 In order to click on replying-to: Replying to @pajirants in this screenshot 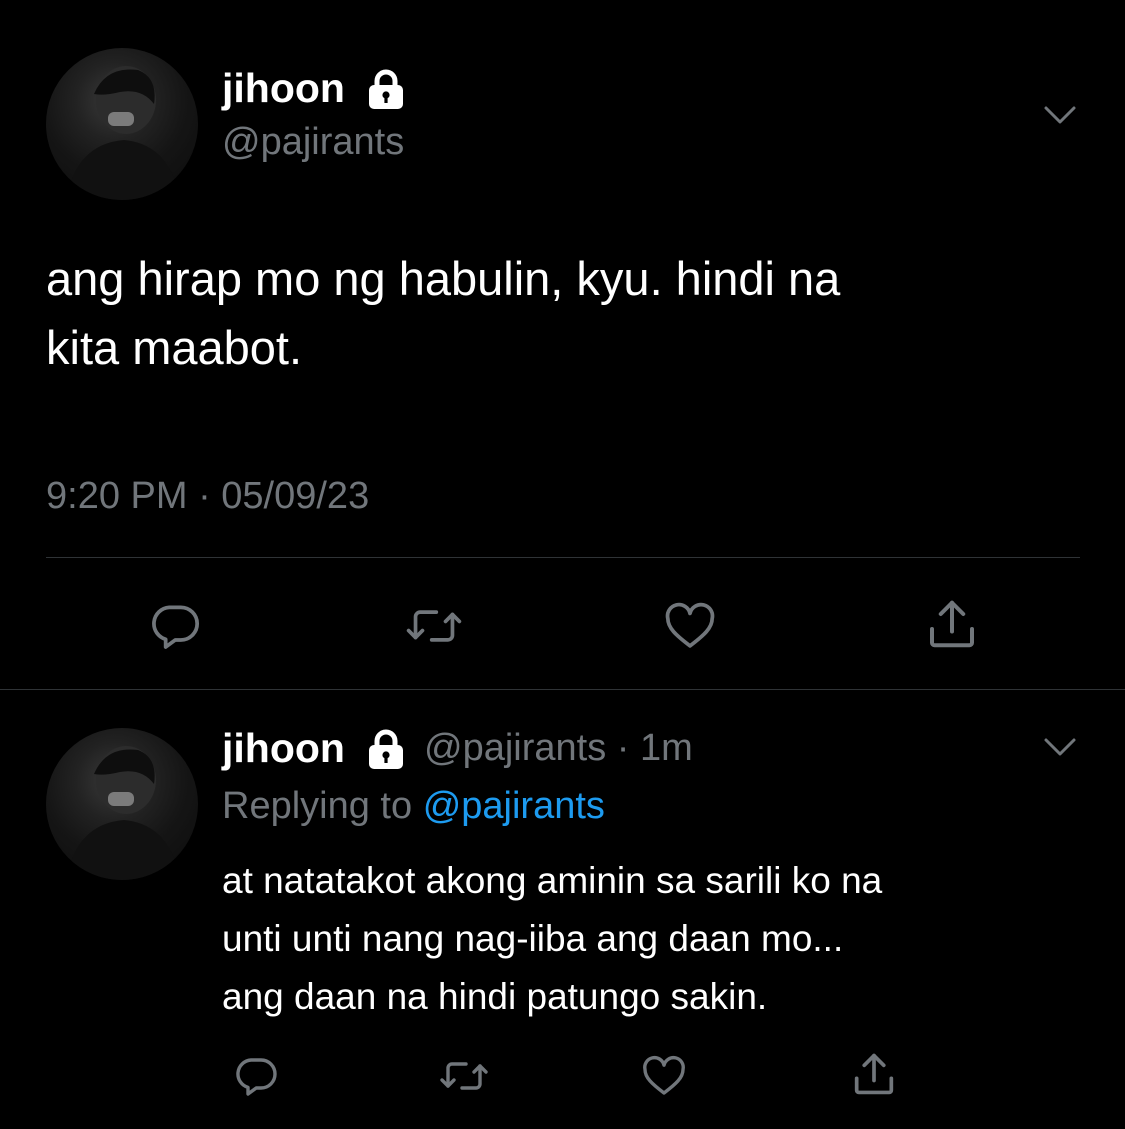, I will do `click(413, 806)`.